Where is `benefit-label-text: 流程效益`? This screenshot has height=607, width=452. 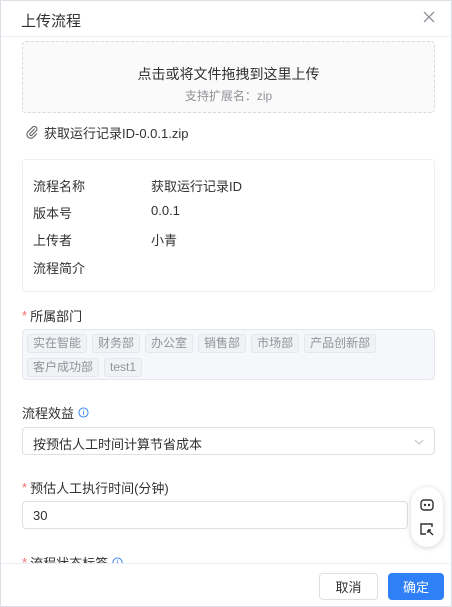 benefit-label-text: 流程效益 is located at coordinates (48, 413).